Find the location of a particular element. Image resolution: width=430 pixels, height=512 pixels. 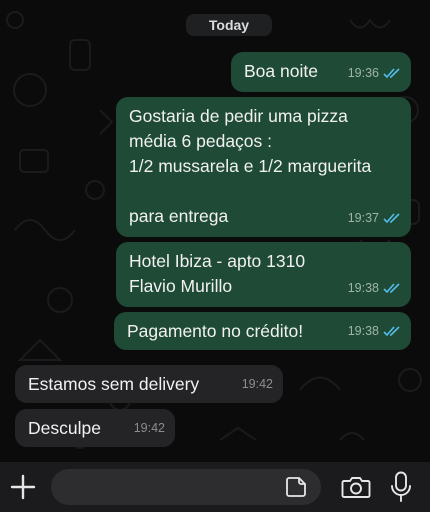

date-separator: Today is located at coordinates (229, 25).